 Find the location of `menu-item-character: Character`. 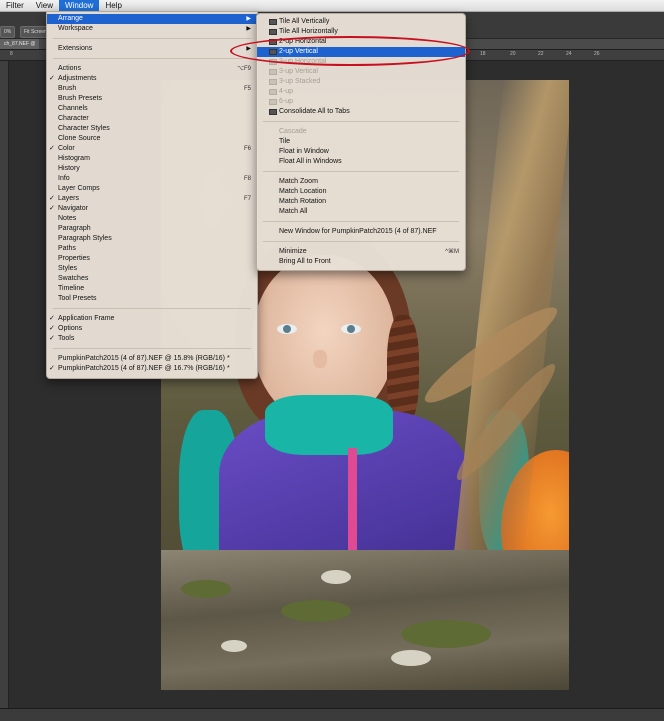

menu-item-character: Character is located at coordinates (152, 119).